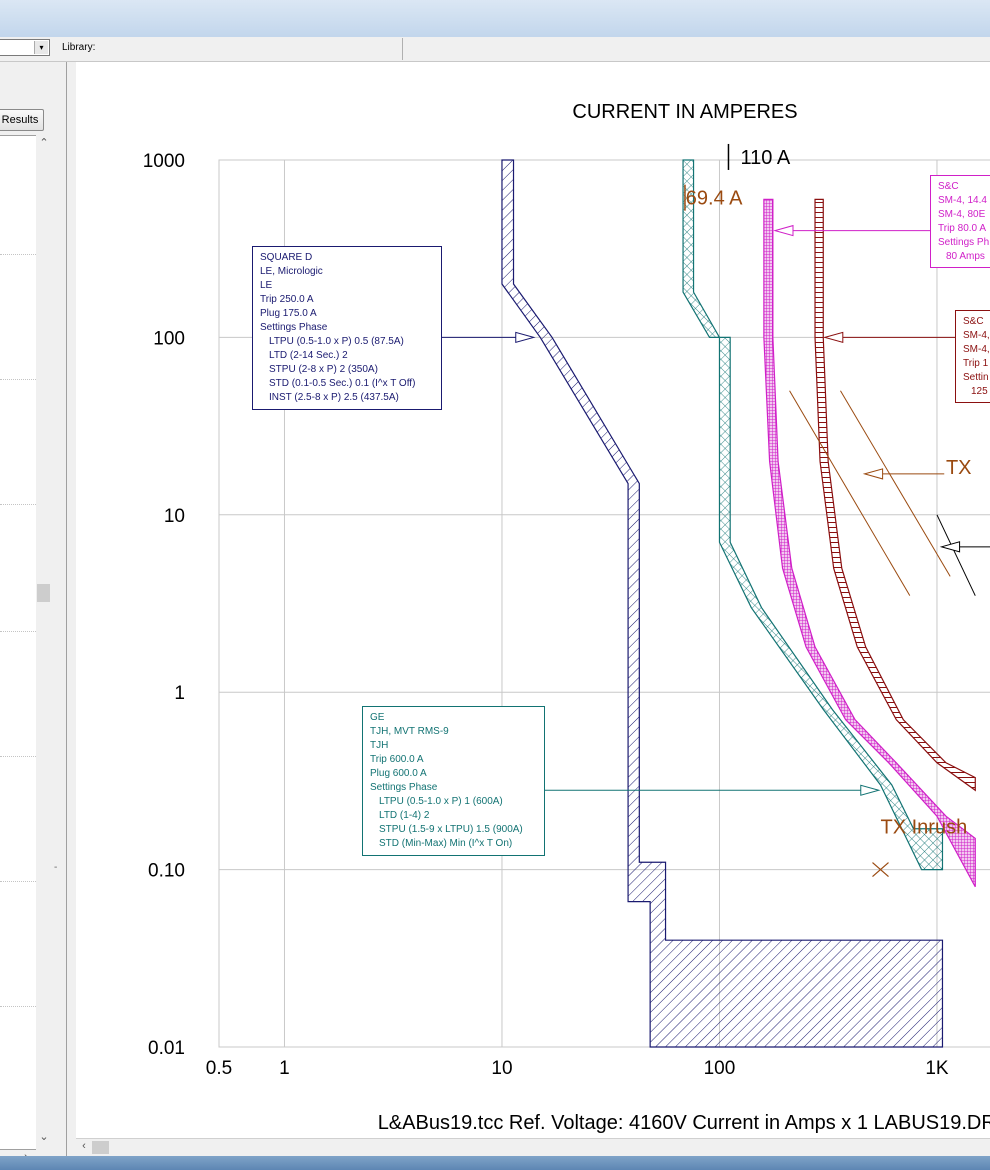 The image size is (990, 1170). Describe the element at coordinates (409, 731) in the screenshot. I see `annotation-line: TJH, MVT RMS-9` at that location.